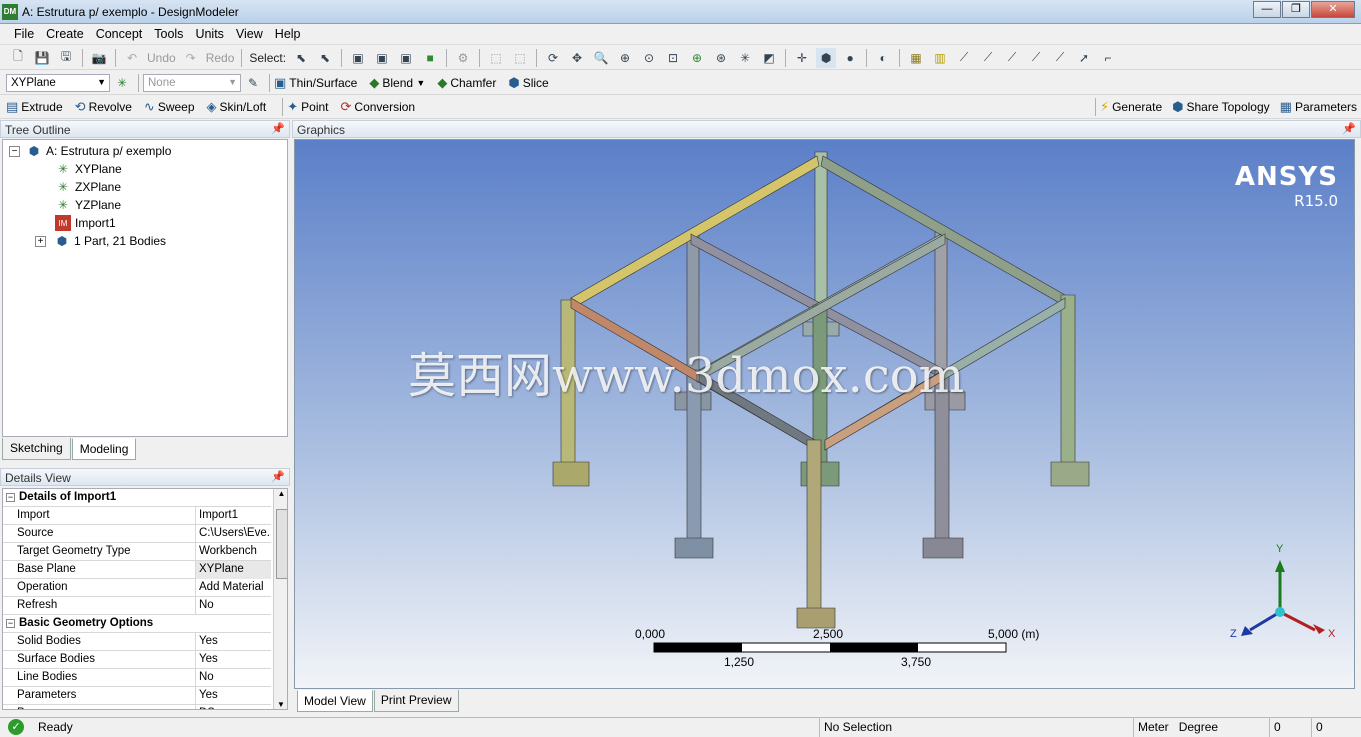 The width and height of the screenshot is (1361, 737). What do you see at coordinates (1221, 107) in the screenshot?
I see `share-topology-button: ⬢ Share Topology` at bounding box center [1221, 107].